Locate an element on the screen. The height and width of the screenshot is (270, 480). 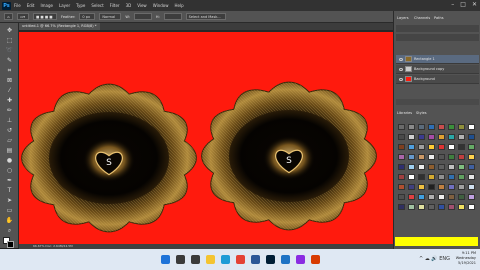
mail-icon is located at coordinates (285, 259).